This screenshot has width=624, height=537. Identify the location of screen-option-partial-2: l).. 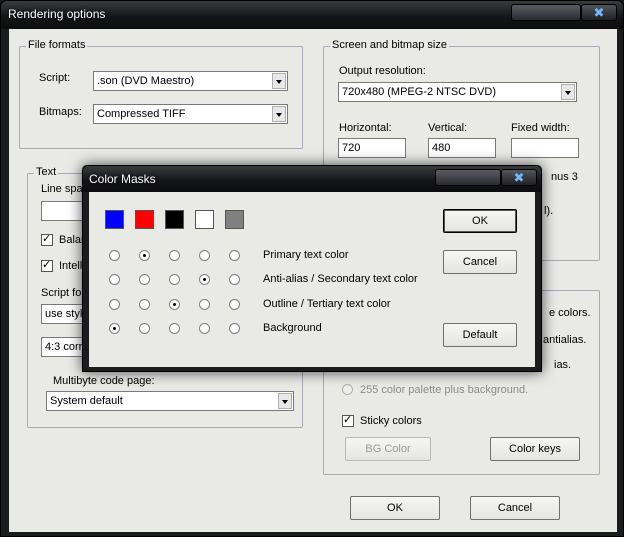
(549, 211).